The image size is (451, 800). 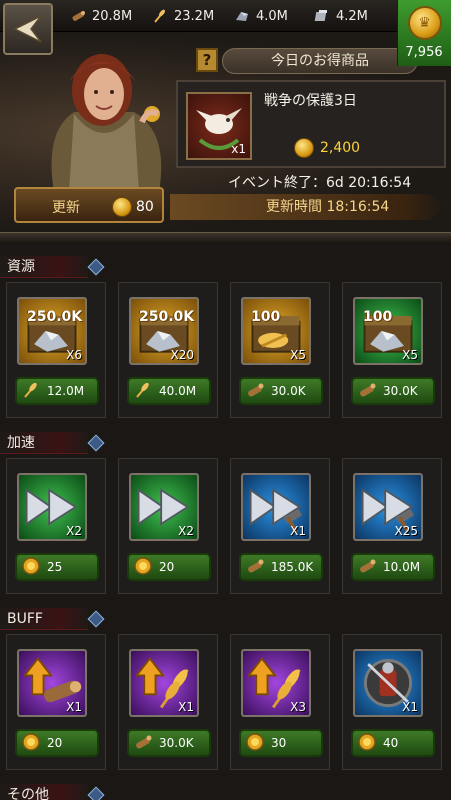 I want to click on price-value: 30, so click(x=279, y=743).